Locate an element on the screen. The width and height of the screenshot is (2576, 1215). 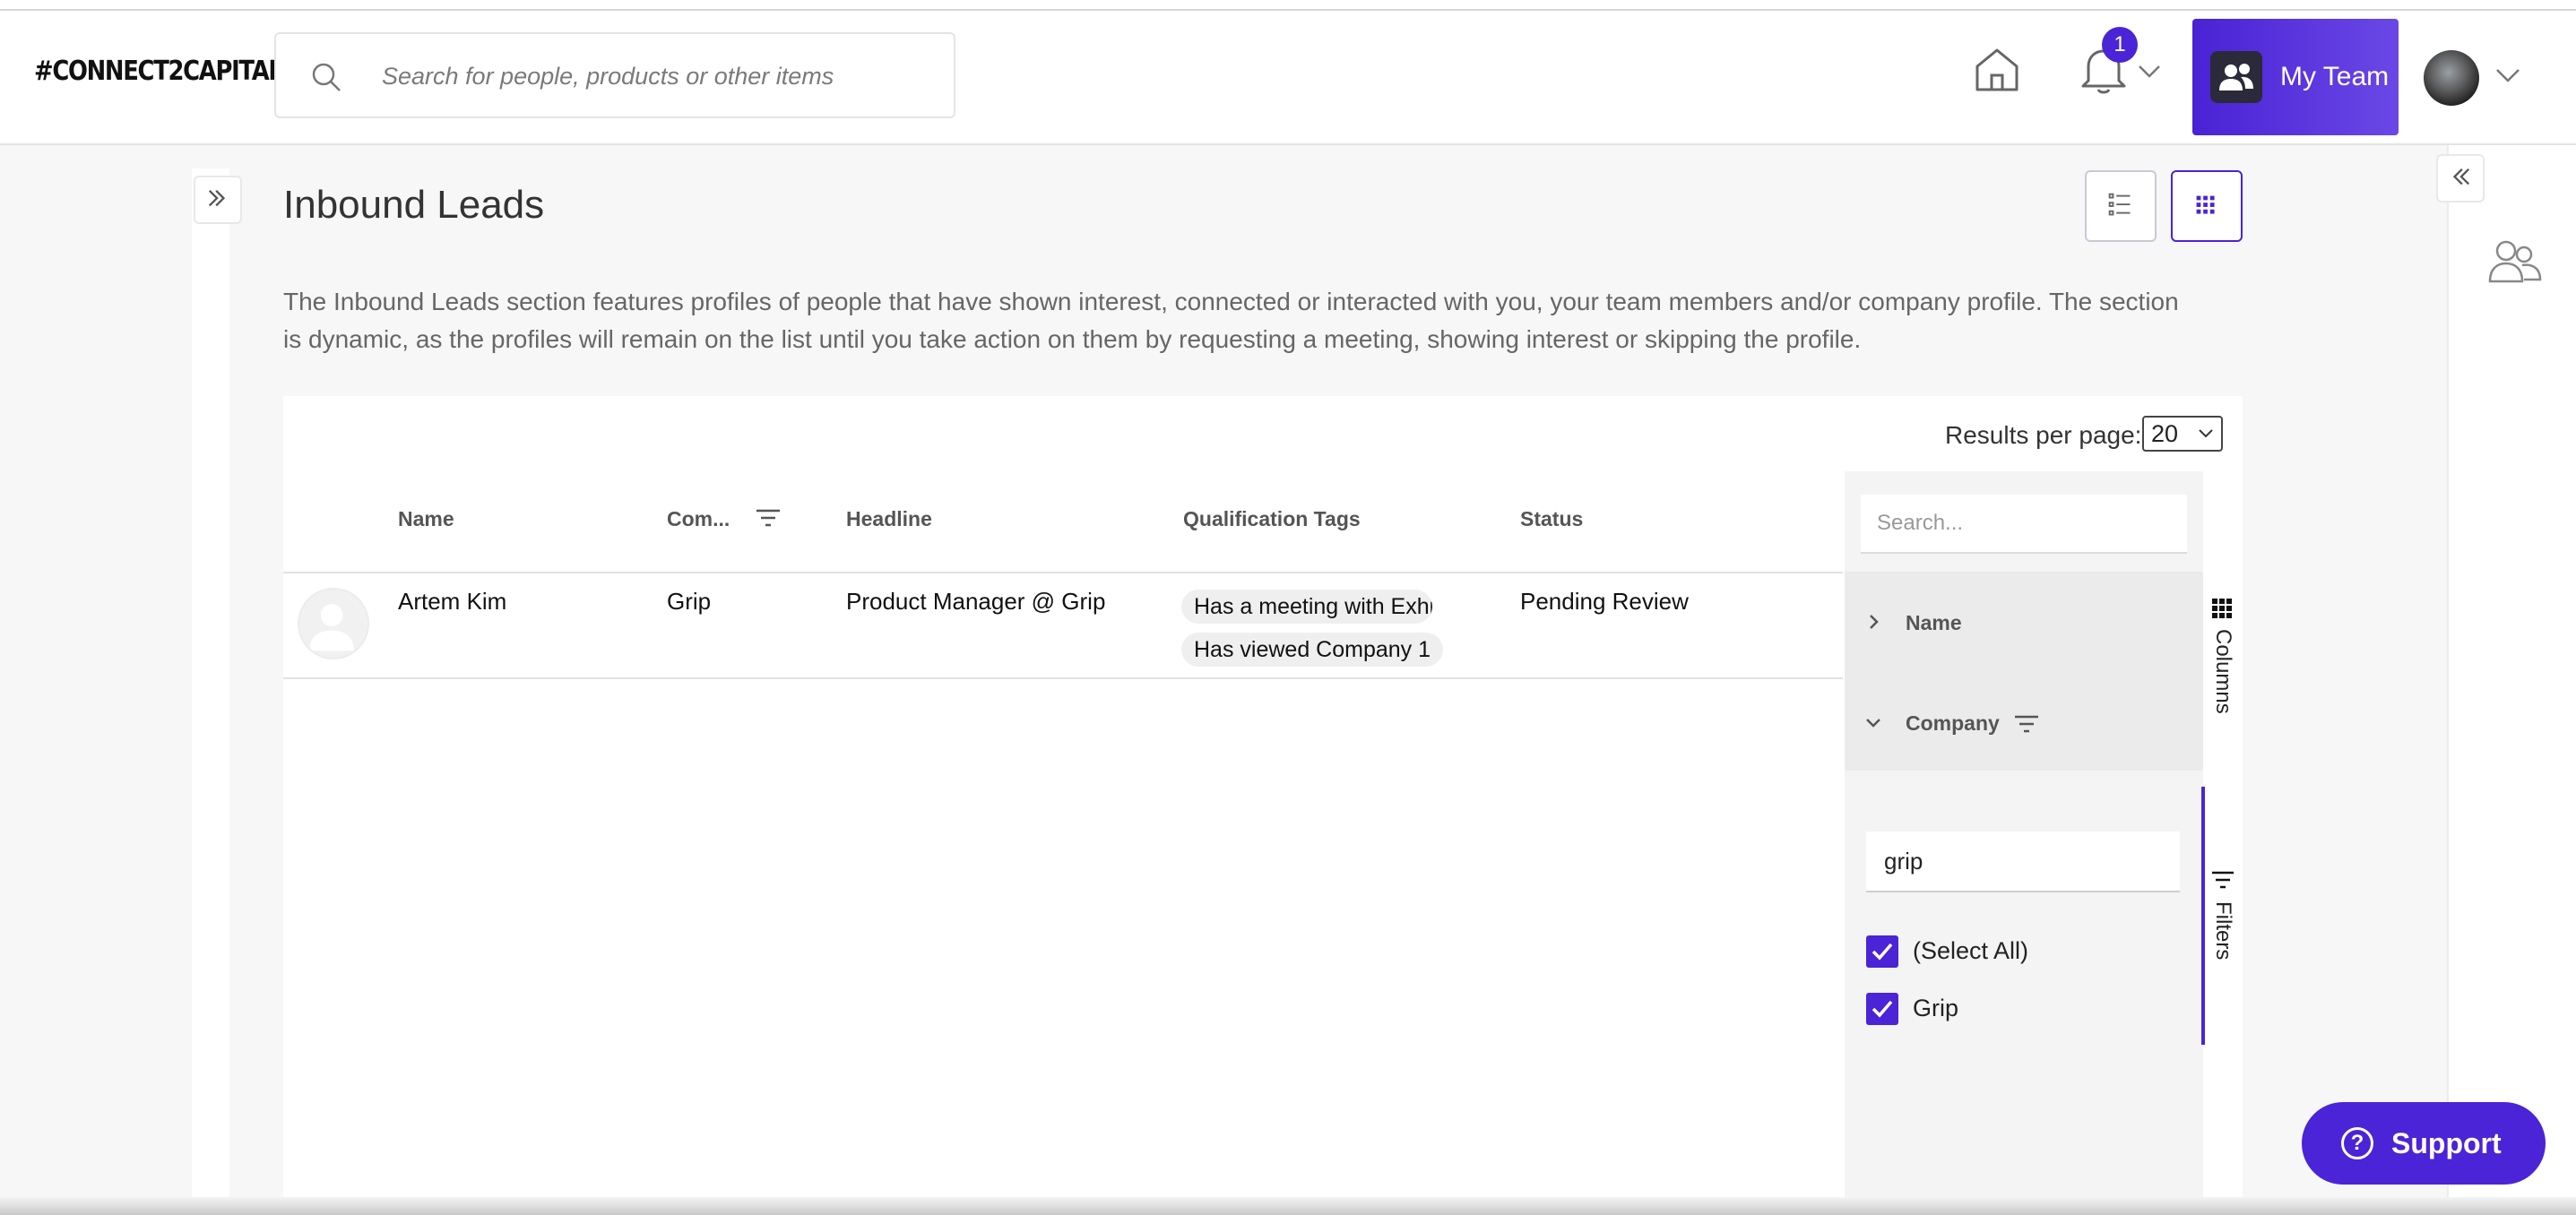
notification-badge: 1 is located at coordinates (2120, 45).